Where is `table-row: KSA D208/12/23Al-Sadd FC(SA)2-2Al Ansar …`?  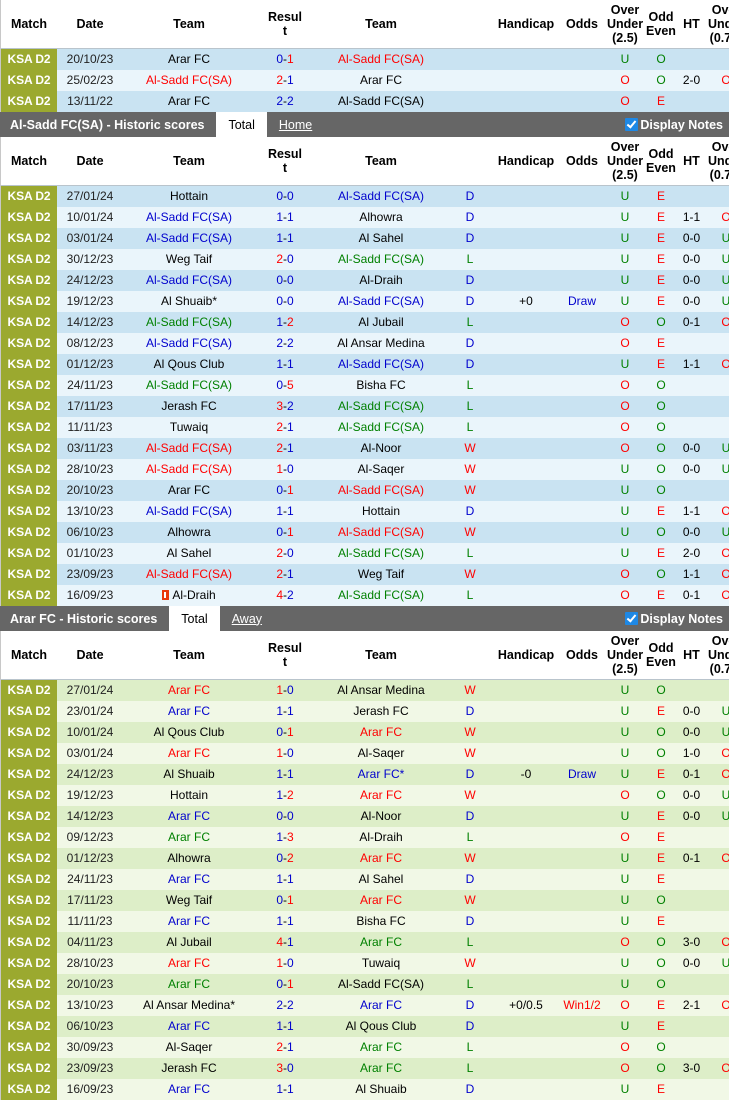
table-row: KSA D208/12/23Al-Sadd FC(SA)2-2Al Ansar … is located at coordinates (365, 343).